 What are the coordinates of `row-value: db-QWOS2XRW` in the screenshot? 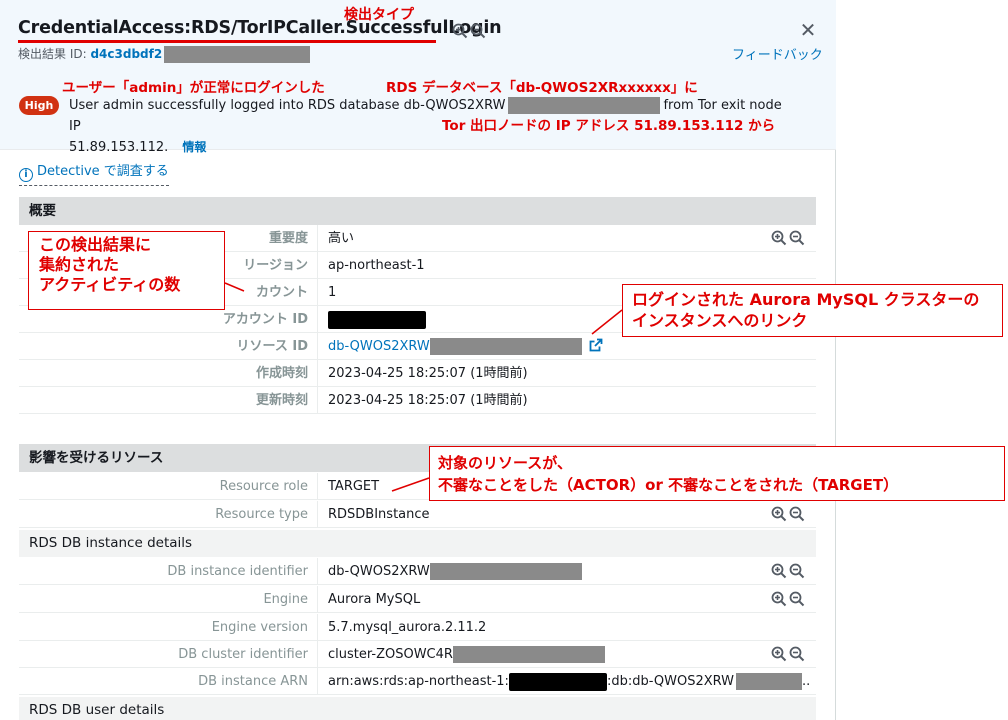 It's located at (455, 571).